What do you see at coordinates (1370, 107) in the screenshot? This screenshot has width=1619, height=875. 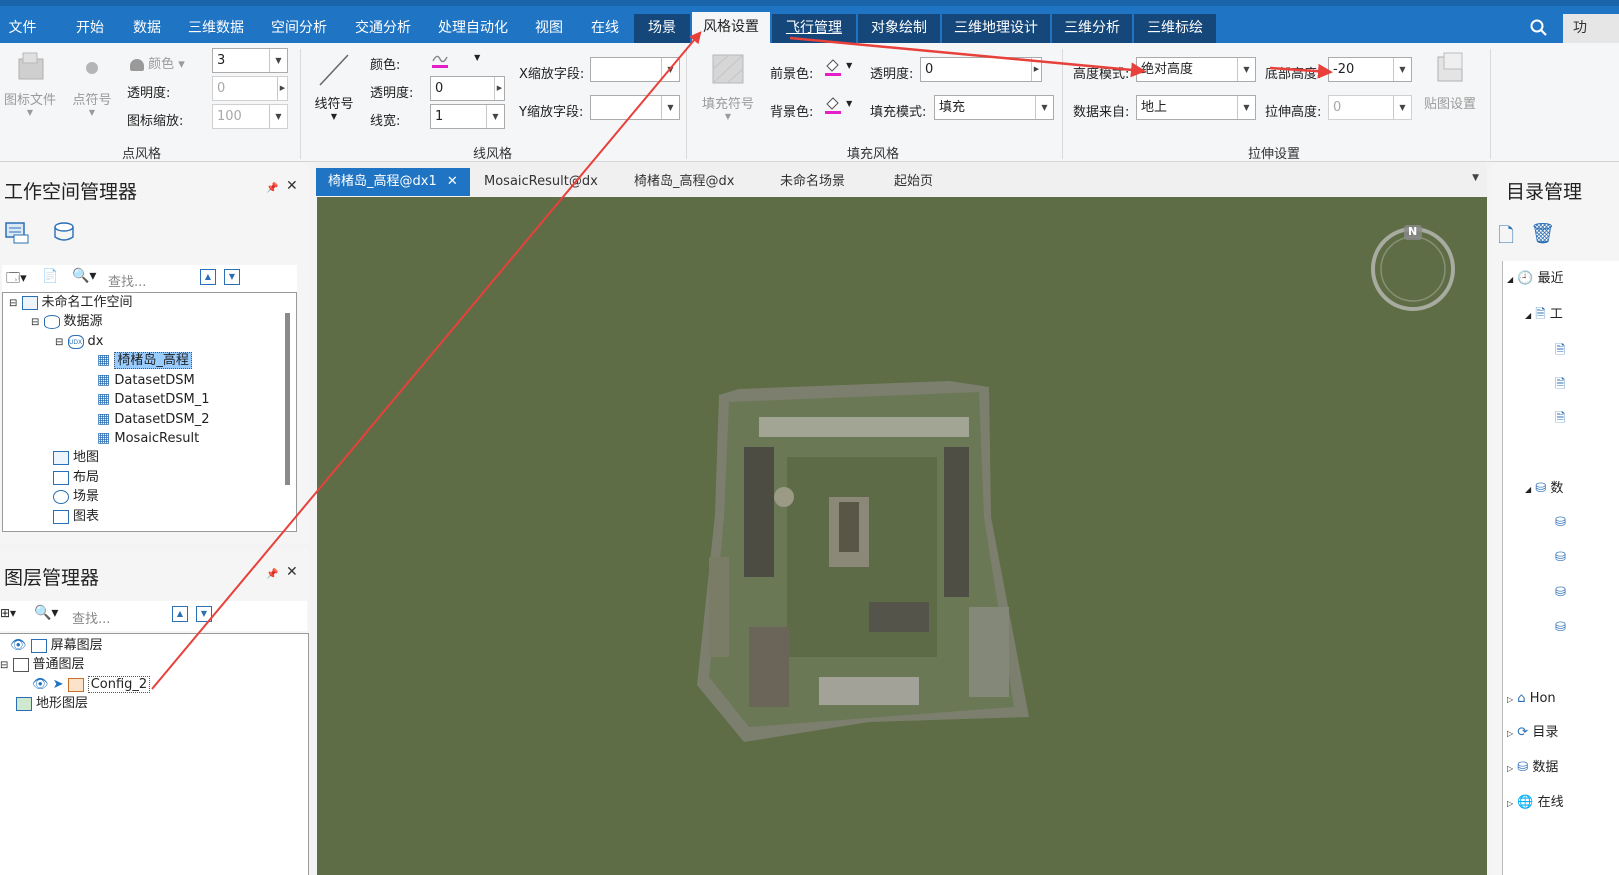 I see `extrude-height-select: 0 ▼` at bounding box center [1370, 107].